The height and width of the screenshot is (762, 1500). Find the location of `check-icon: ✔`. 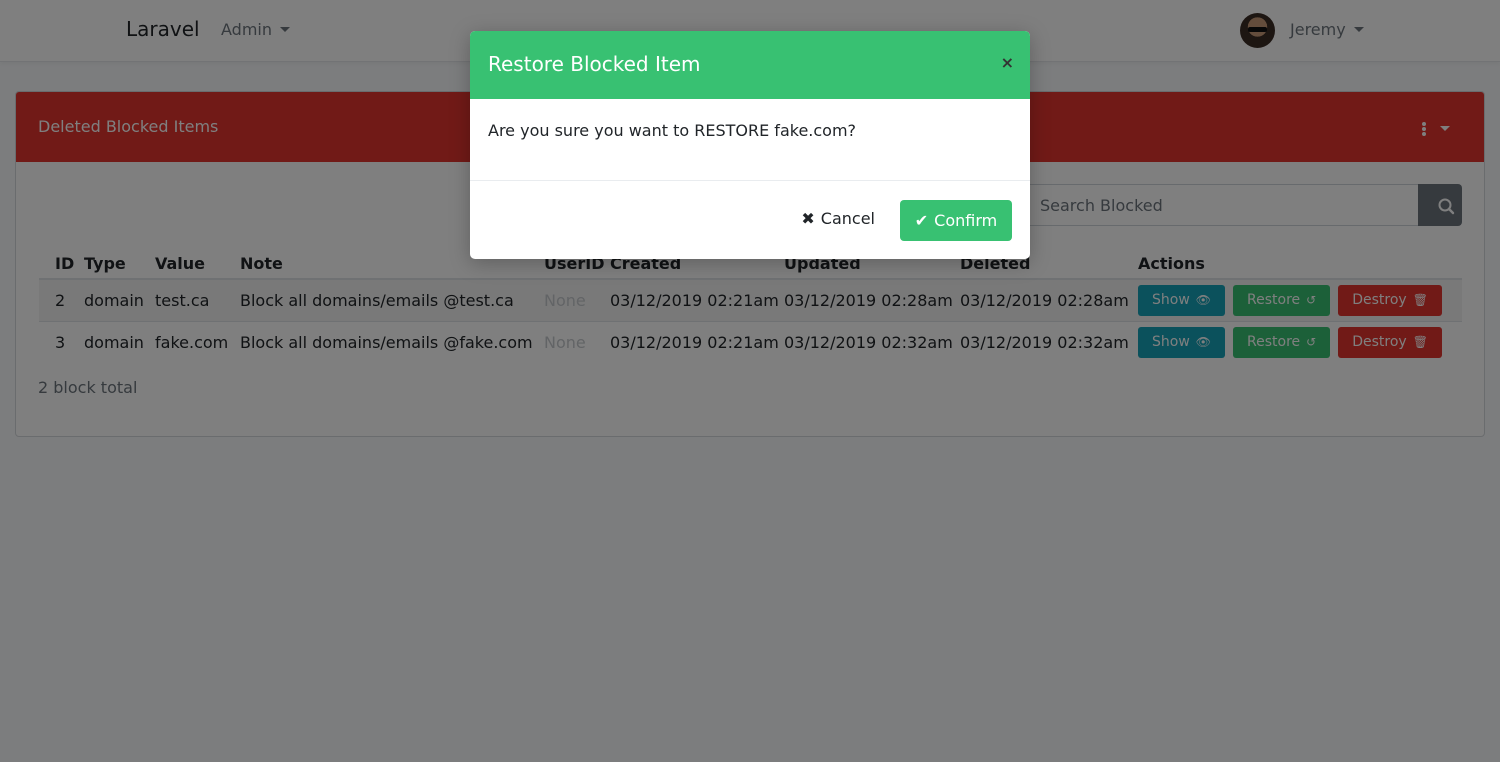

check-icon: ✔ is located at coordinates (921, 220).